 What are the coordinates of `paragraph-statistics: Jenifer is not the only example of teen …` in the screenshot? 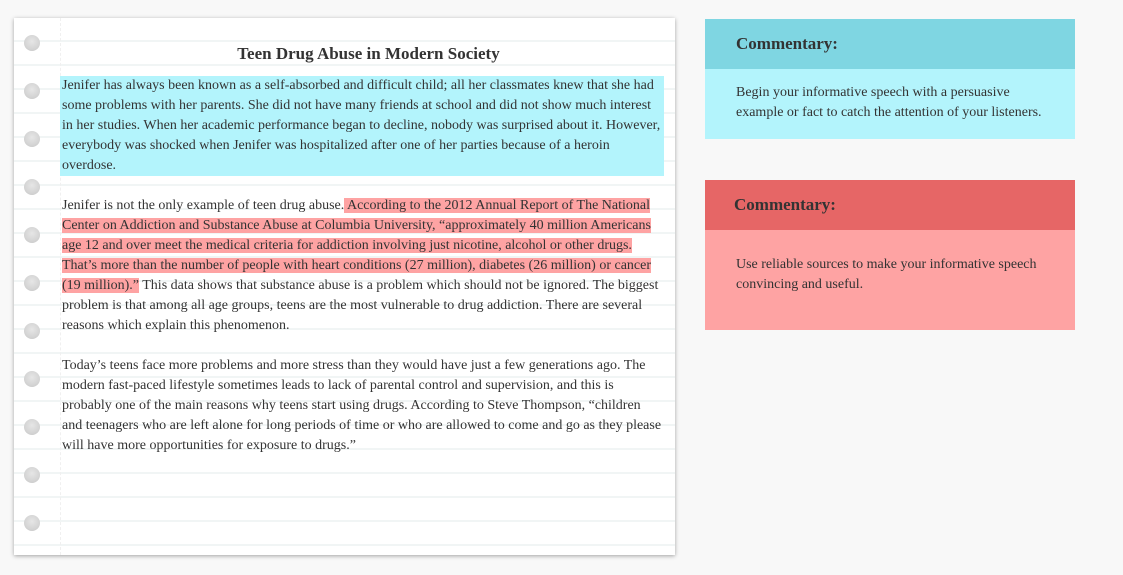 It's located at (363, 266).